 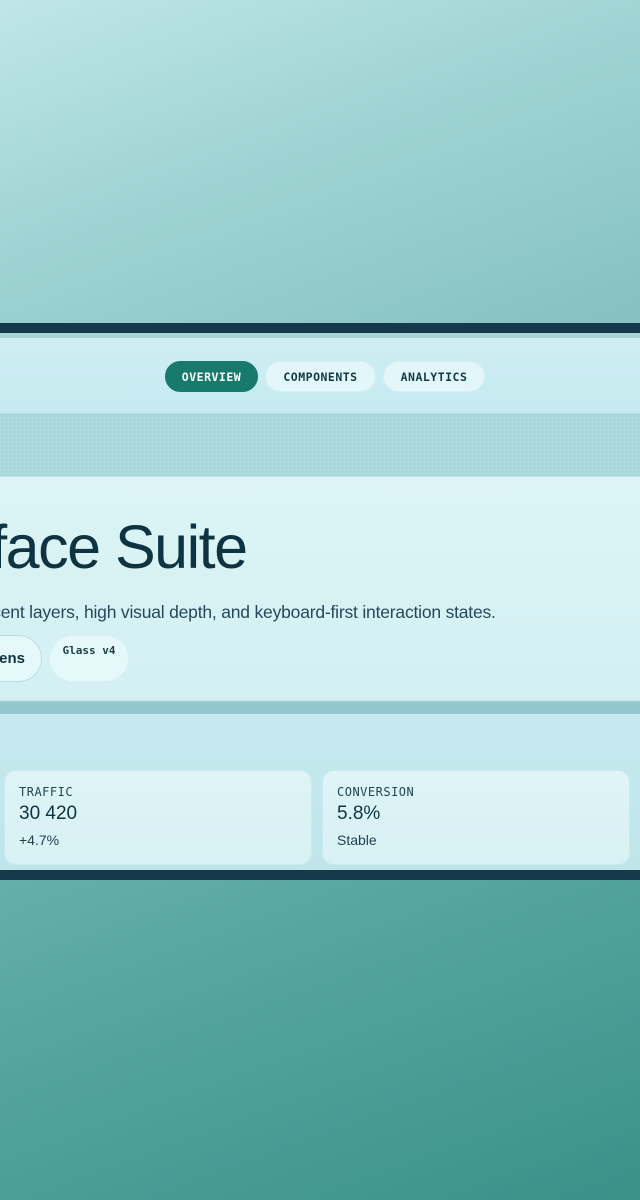 I want to click on tokens-chip: ens, so click(x=21, y=658).